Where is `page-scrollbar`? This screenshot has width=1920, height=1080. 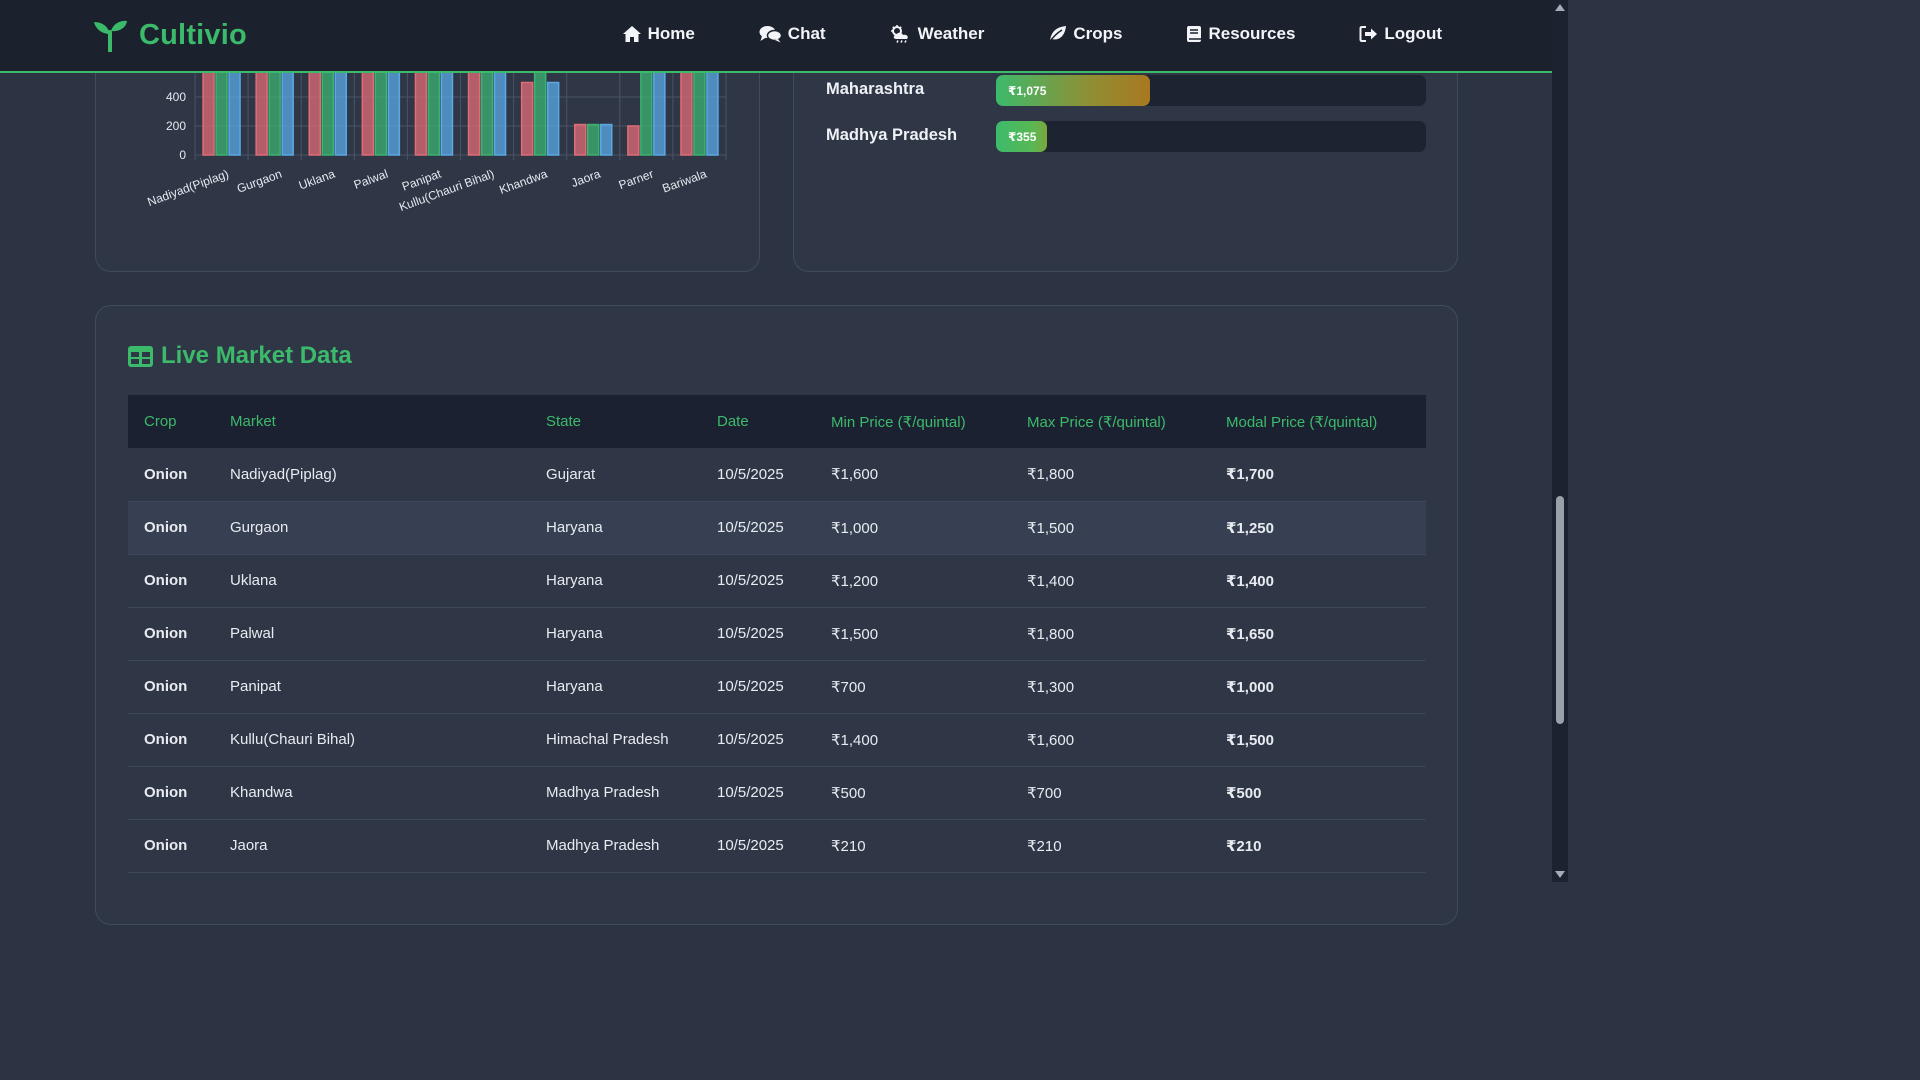 page-scrollbar is located at coordinates (1560, 441).